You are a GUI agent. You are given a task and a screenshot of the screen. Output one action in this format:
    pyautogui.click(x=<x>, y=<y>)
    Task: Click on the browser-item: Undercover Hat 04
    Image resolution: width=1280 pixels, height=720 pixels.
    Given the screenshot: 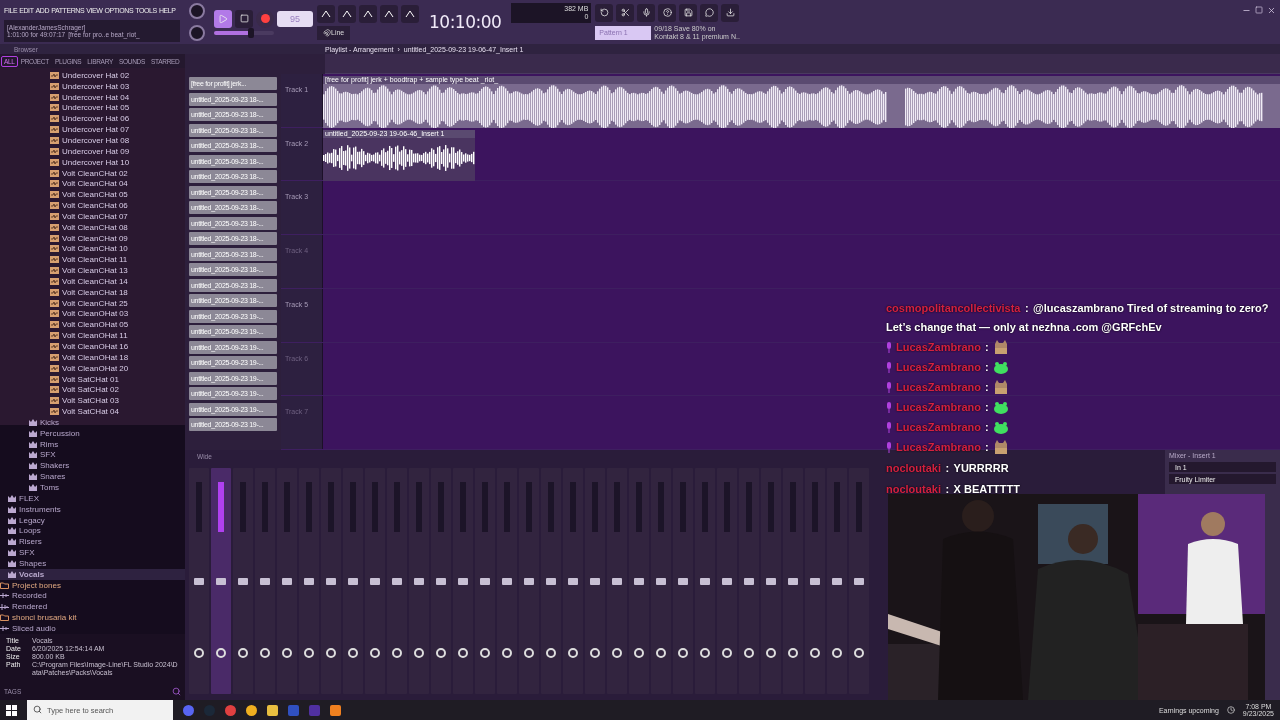 What is the action you would take?
    pyautogui.click(x=92, y=97)
    